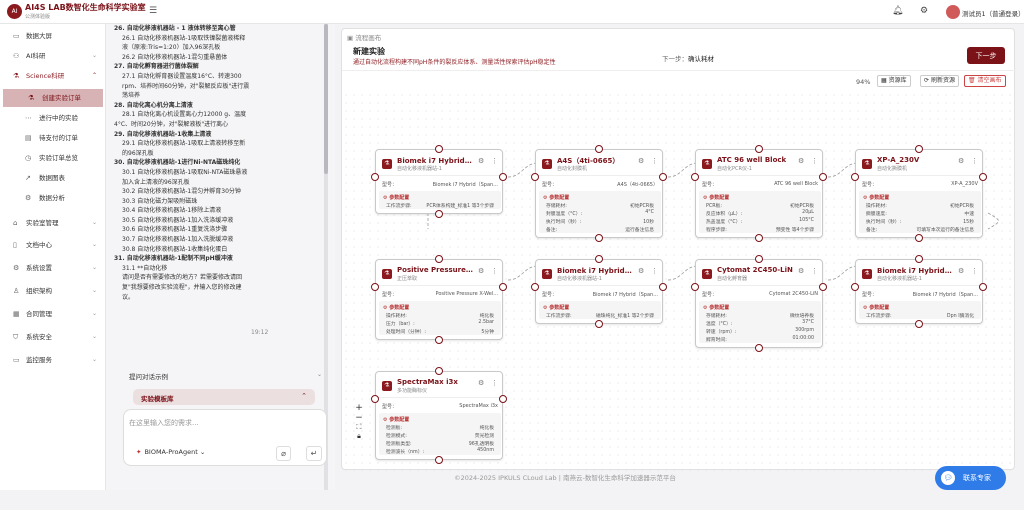 Image resolution: width=1024 pixels, height=510 pixels. What do you see at coordinates (364, 37) in the screenshot?
I see `tab-flow-canvas: ▣ 流程画布` at bounding box center [364, 37].